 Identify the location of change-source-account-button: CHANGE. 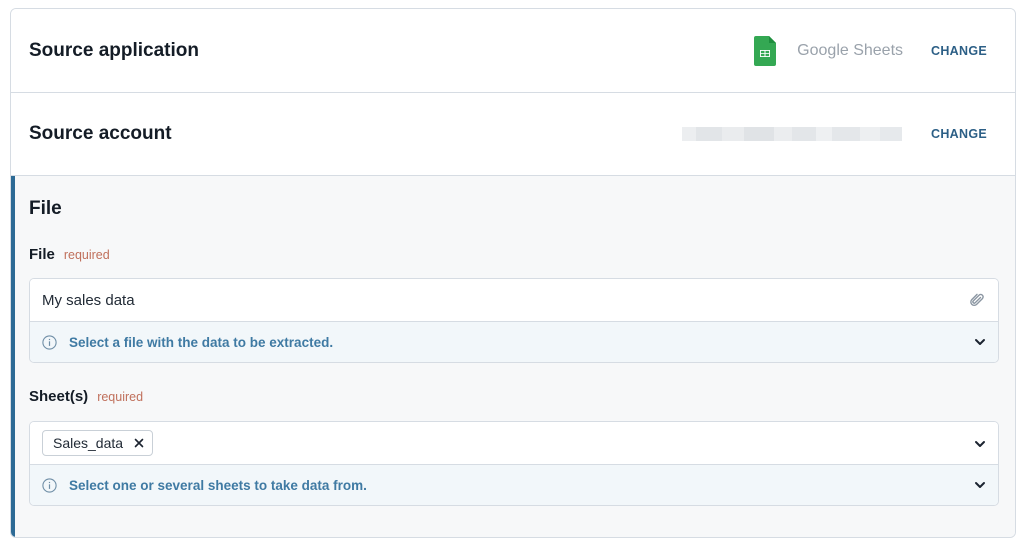
(959, 134).